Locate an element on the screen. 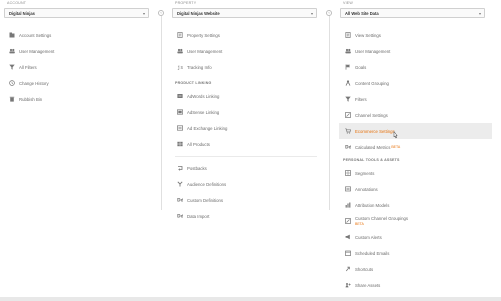 This screenshot has height=301, width=501. menu-item-label: Goals is located at coordinates (361, 67).